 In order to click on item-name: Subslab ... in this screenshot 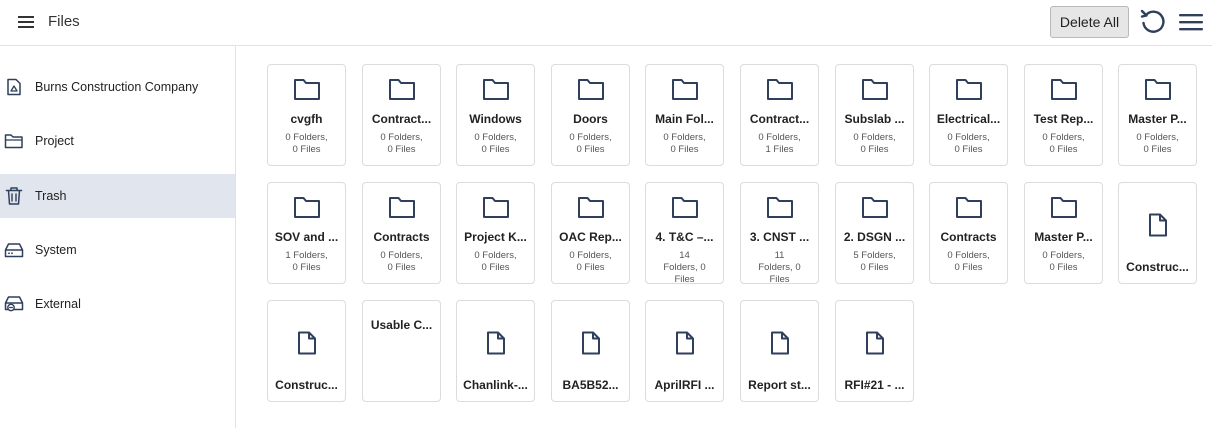, I will do `click(874, 119)`.